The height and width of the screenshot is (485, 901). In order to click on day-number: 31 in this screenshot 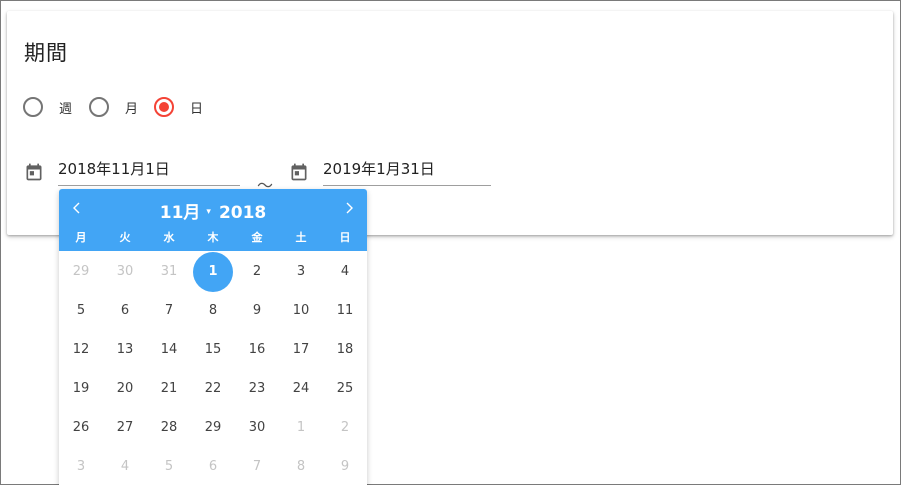, I will do `click(169, 271)`.